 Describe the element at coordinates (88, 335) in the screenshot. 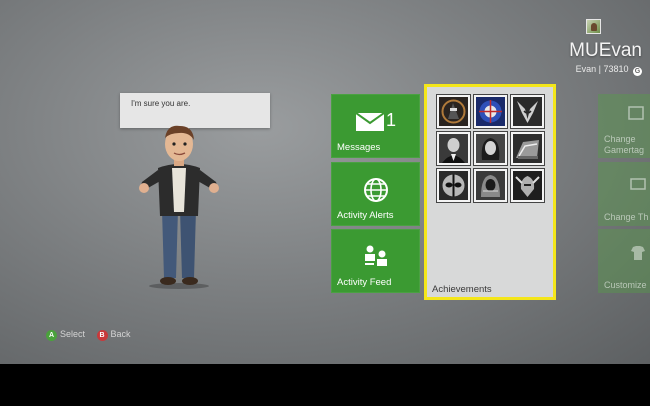

I see `controller-hints: A Select B Back` at that location.